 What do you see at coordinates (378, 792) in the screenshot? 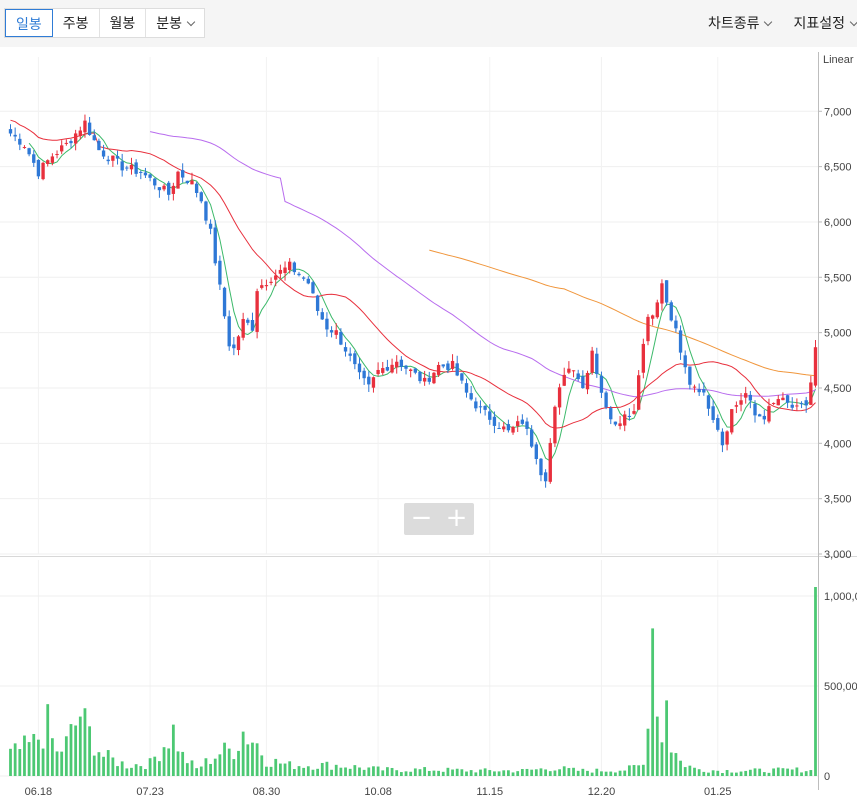
I see `date-tick-label: 10.08` at bounding box center [378, 792].